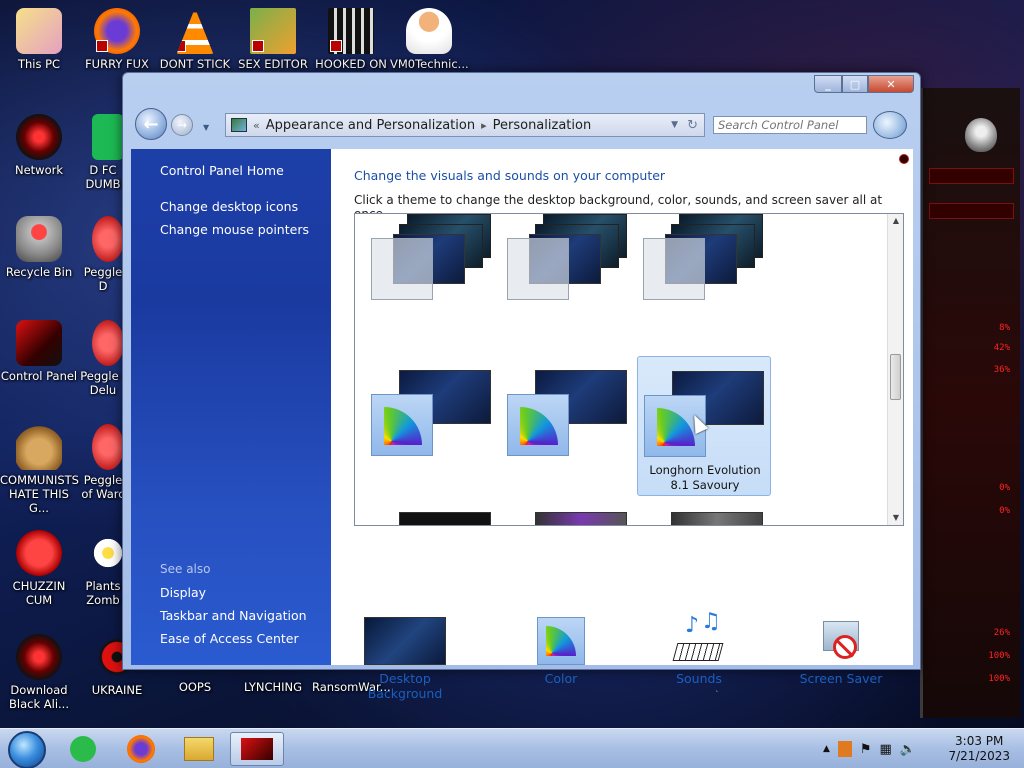 The image size is (1024, 768). I want to click on display-link: Display, so click(183, 592).